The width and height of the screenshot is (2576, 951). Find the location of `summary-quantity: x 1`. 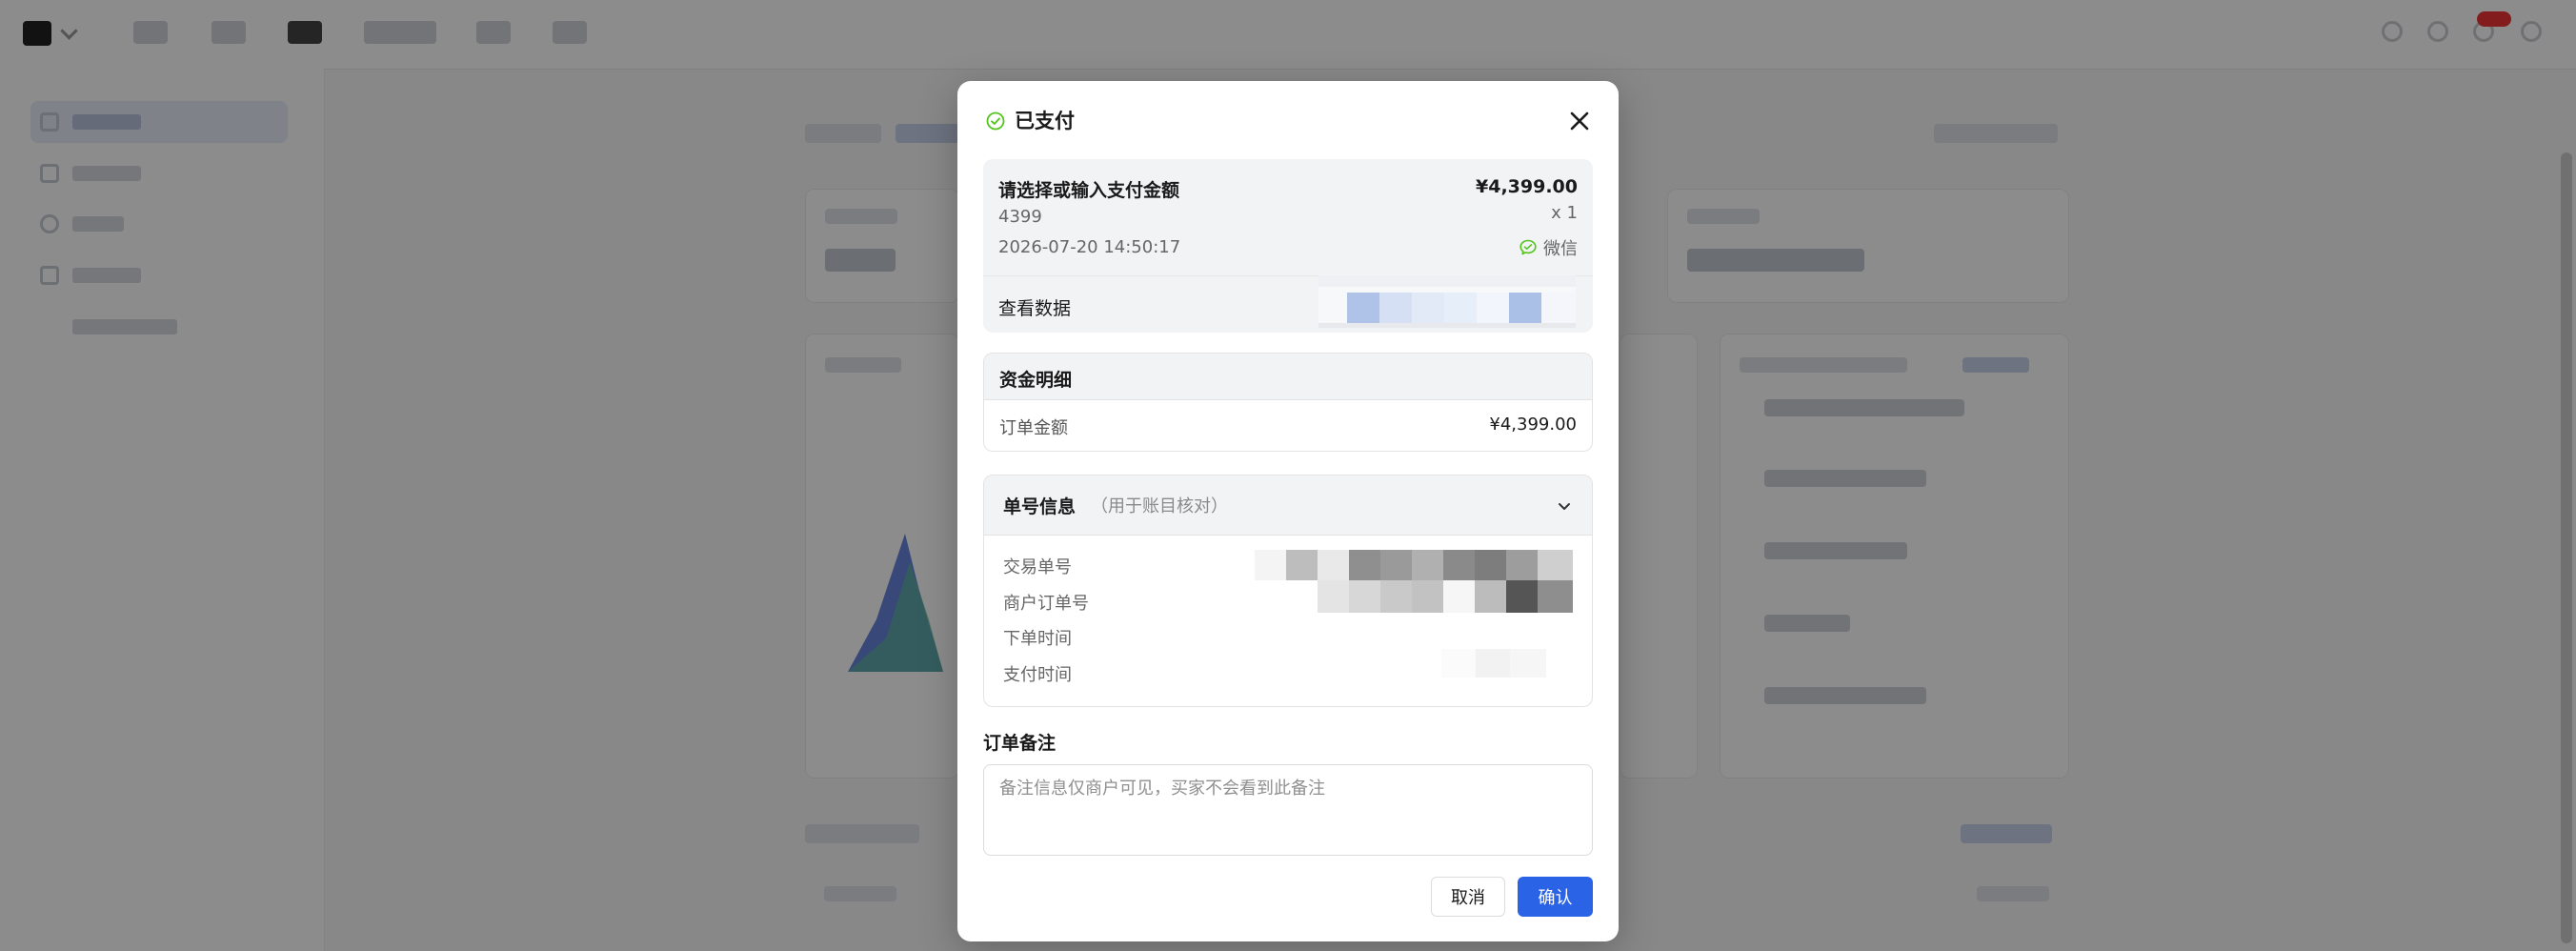

summary-quantity: x 1 is located at coordinates (1564, 213).